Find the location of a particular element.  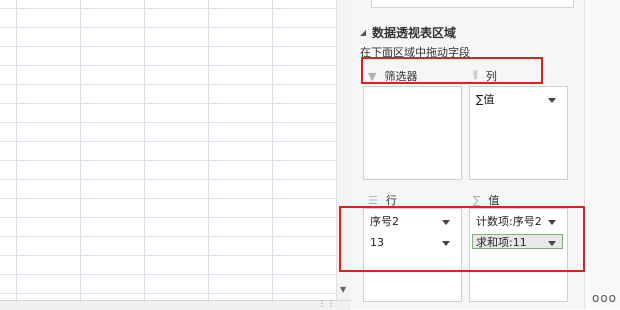

rows-field-1-label: 序号2 is located at coordinates (384, 221).